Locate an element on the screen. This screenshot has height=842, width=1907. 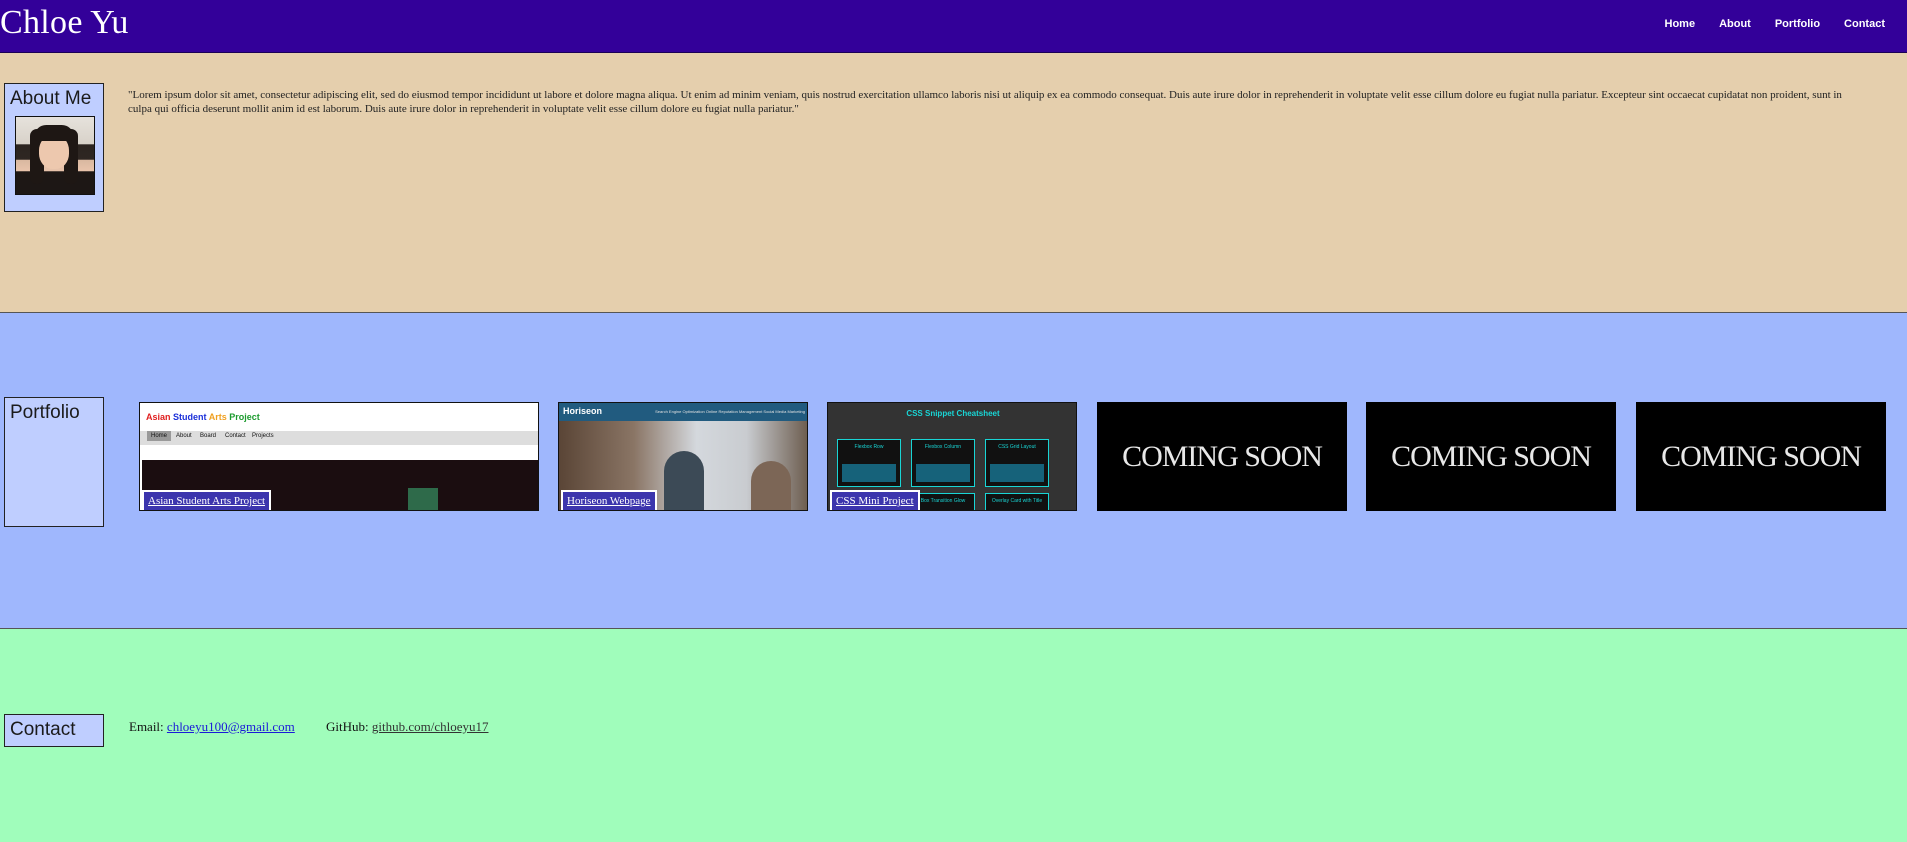
preview-card: Flexbox Row is located at coordinates (869, 463).